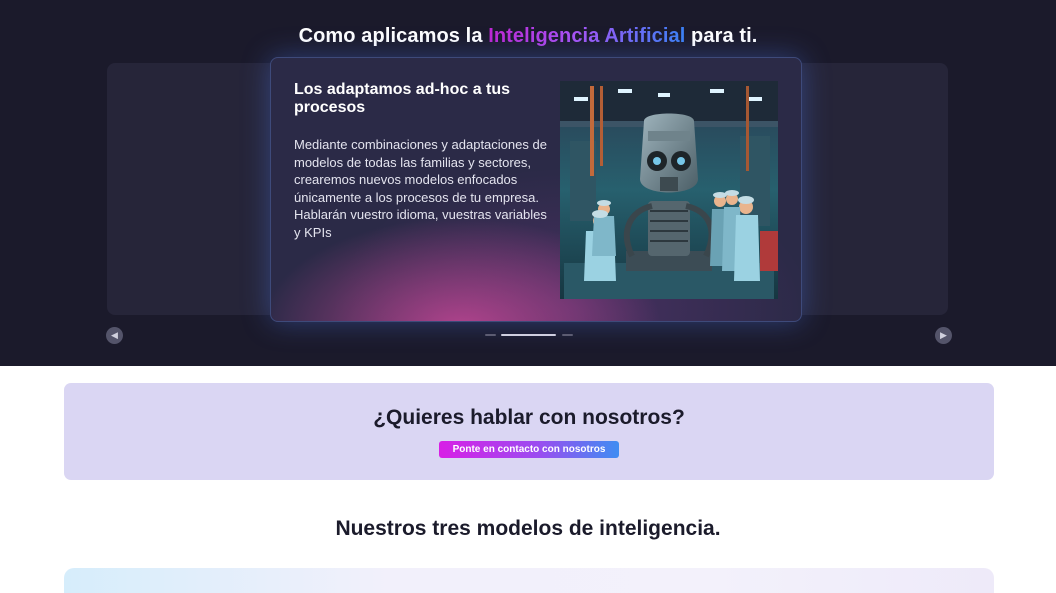  I want to click on robot-factory-illustration, so click(669, 190).